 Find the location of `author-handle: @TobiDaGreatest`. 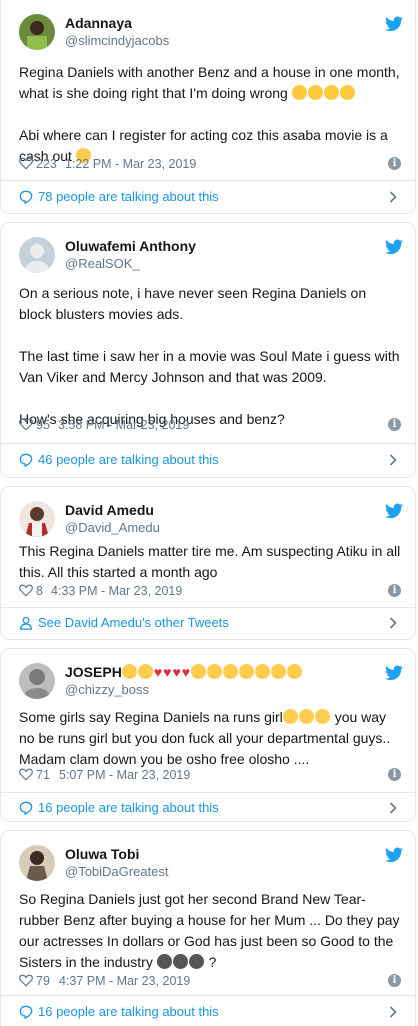

author-handle: @TobiDaGreatest is located at coordinates (117, 871).